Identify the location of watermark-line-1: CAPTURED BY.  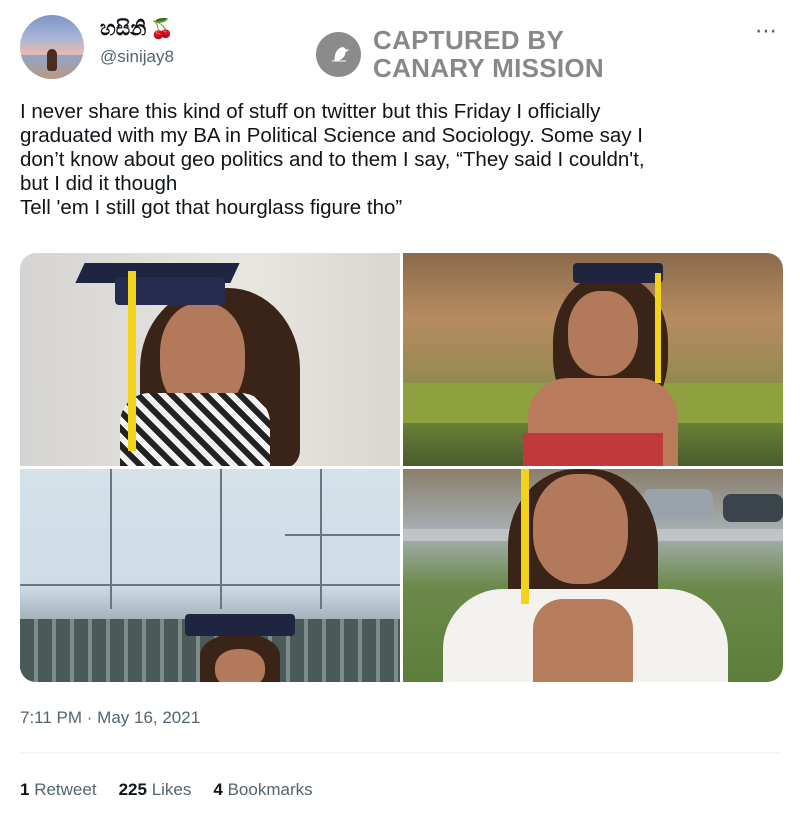
(469, 40).